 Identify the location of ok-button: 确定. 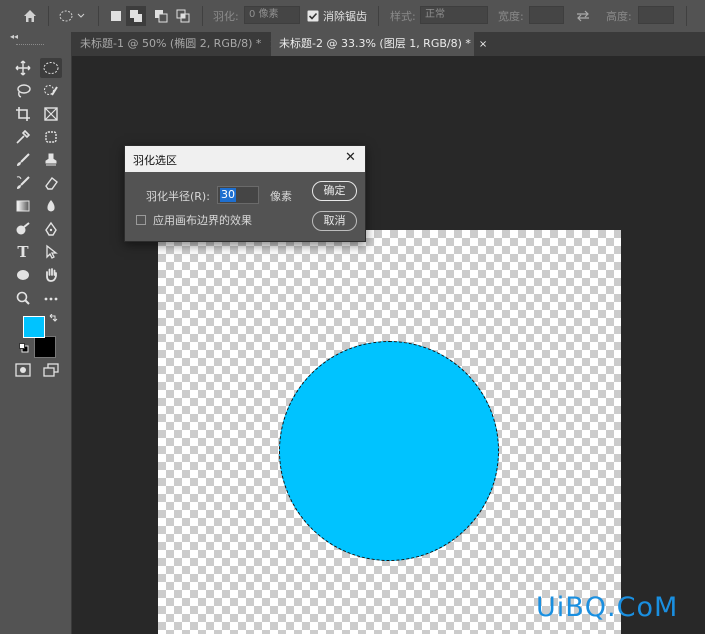
(334, 191).